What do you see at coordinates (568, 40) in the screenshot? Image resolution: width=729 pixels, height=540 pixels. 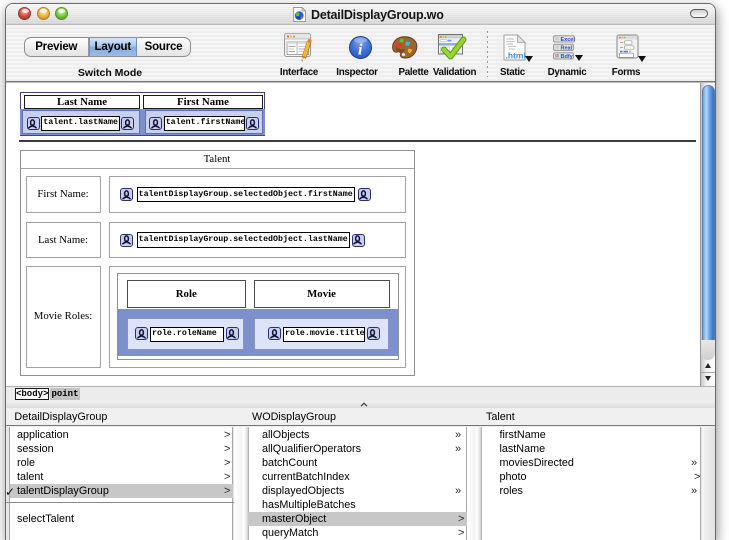 I see `svg-text: Excel` at bounding box center [568, 40].